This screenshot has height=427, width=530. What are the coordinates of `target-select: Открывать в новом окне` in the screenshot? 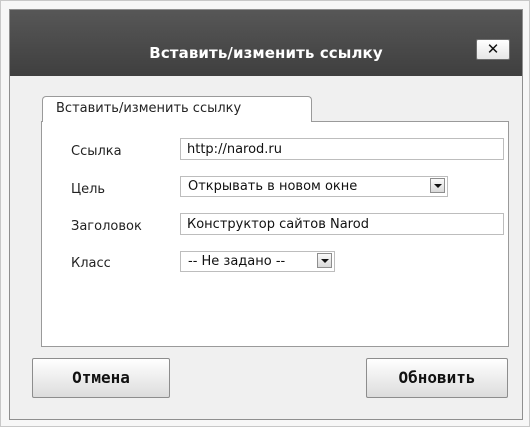 It's located at (314, 186).